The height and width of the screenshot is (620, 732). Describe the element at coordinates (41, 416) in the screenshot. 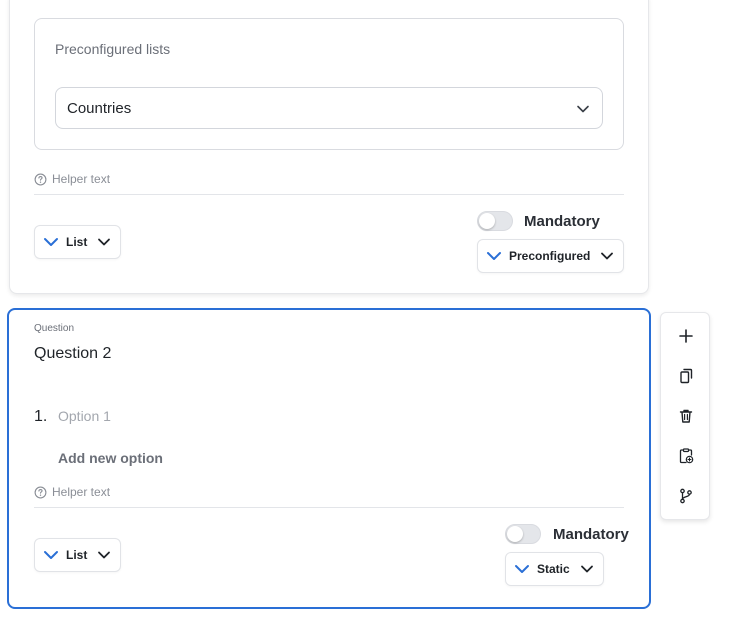

I see `option-number: 1.` at that location.